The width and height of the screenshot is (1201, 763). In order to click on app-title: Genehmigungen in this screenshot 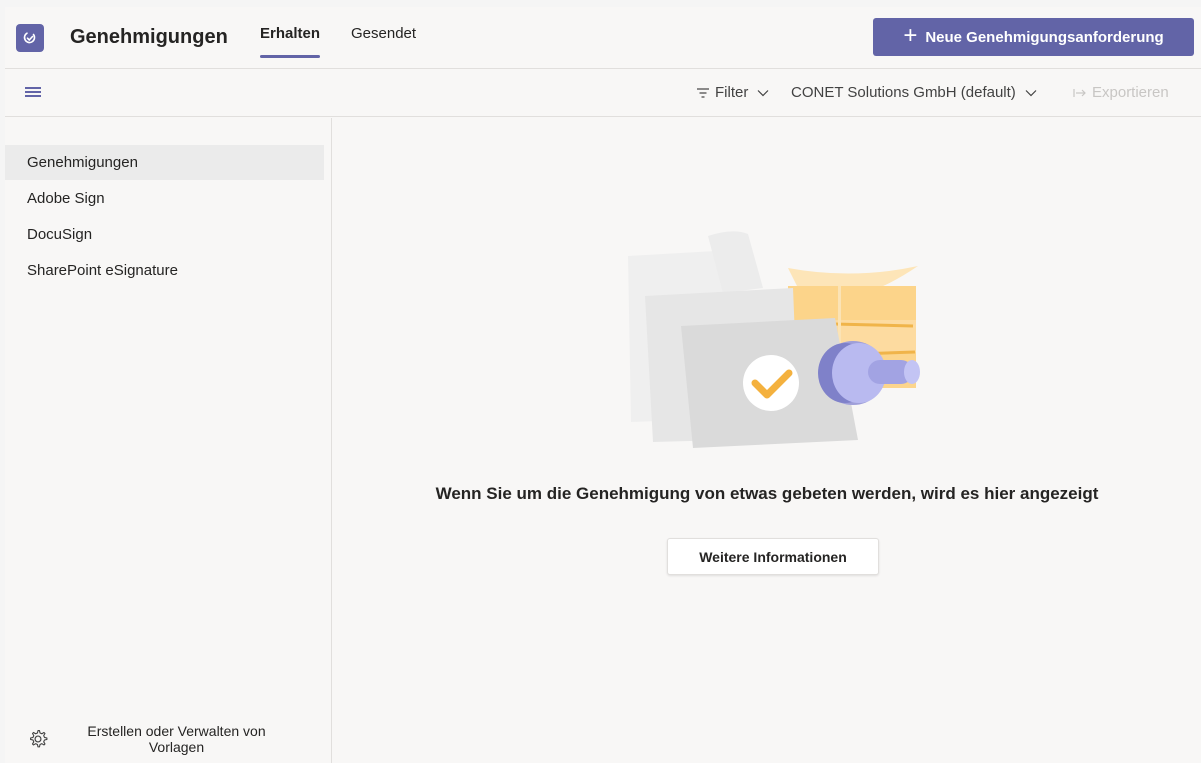, I will do `click(149, 37)`.